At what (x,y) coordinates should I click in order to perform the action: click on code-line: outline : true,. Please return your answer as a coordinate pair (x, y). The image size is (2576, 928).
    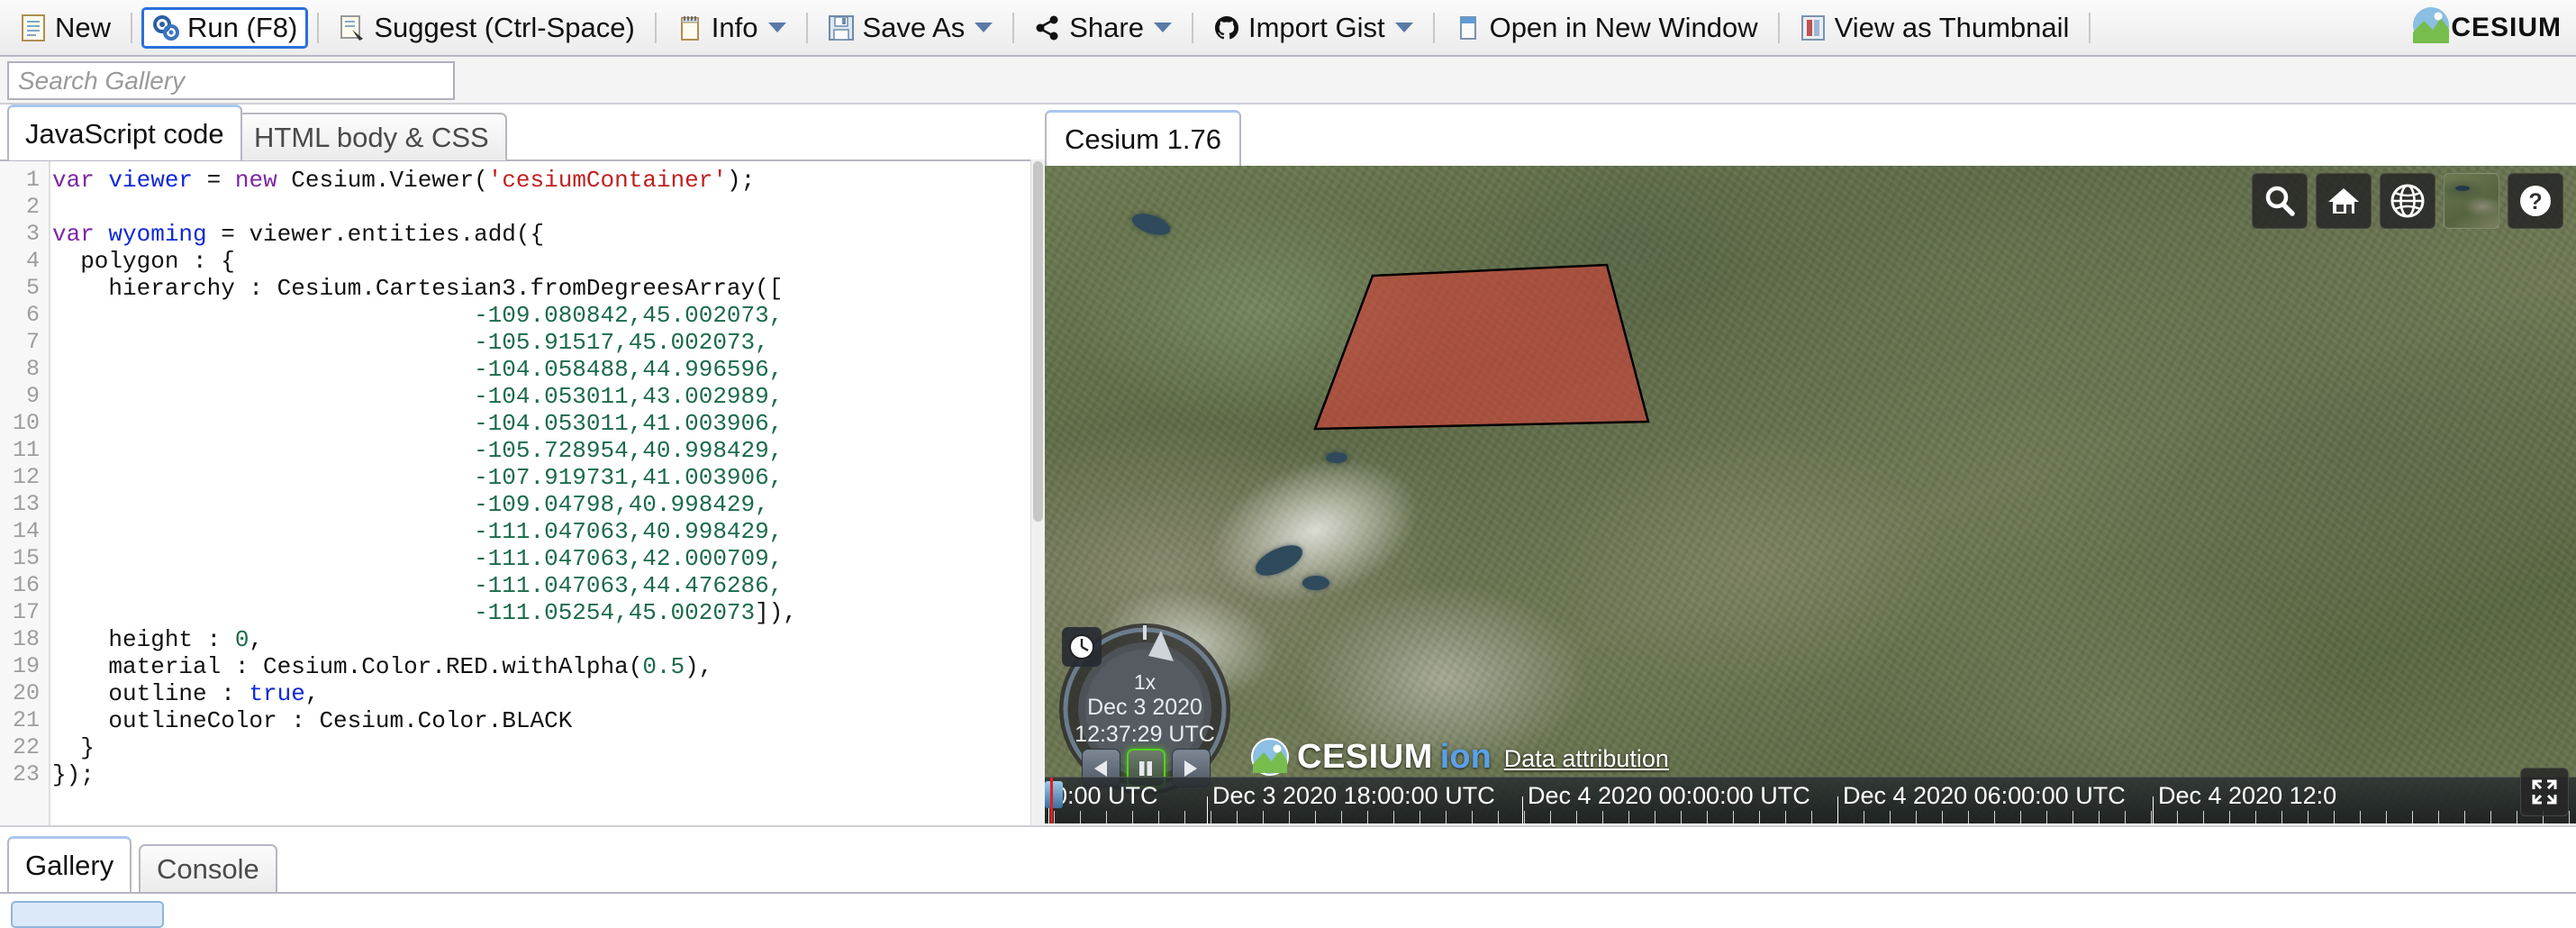
    Looking at the image, I should click on (185, 693).